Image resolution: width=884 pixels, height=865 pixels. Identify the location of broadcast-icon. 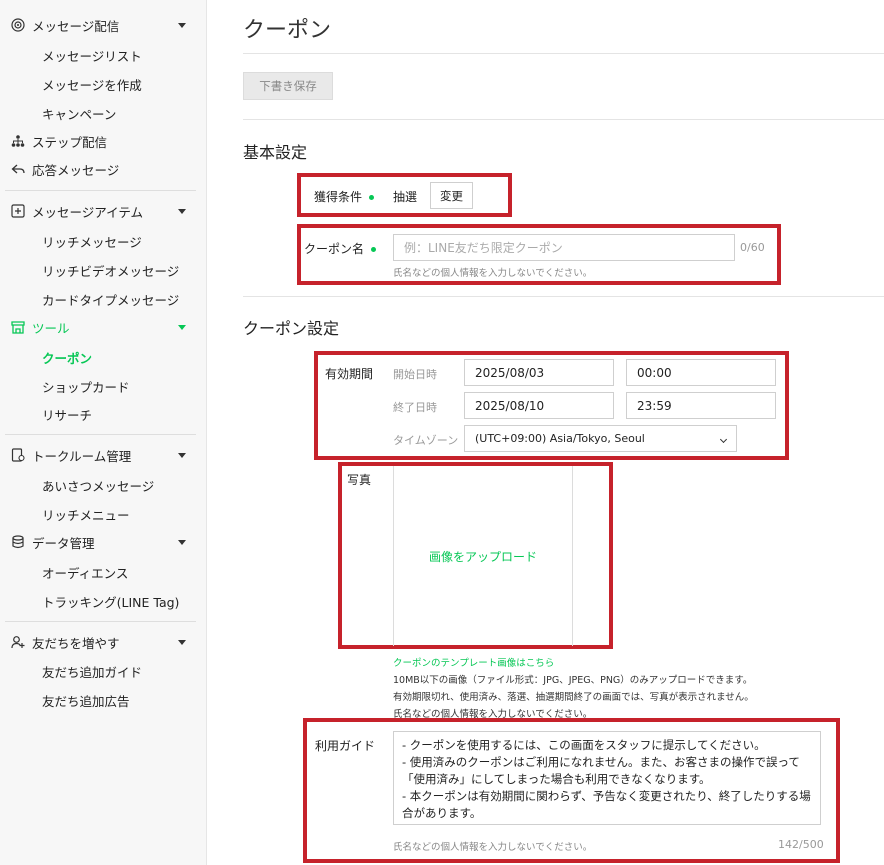
(18, 25).